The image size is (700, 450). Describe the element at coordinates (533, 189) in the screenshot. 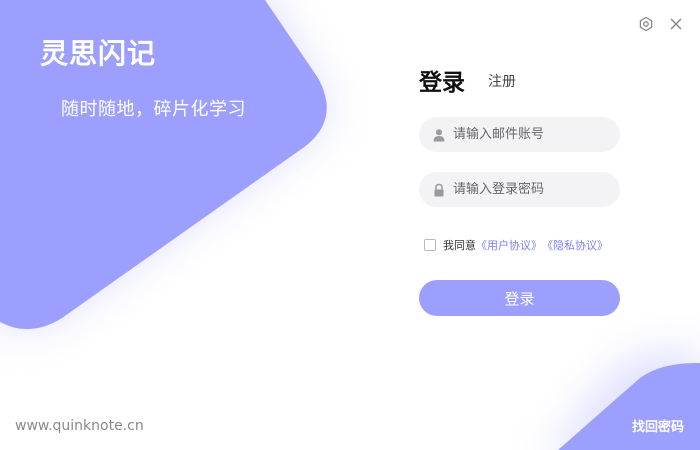

I see `password-input` at that location.